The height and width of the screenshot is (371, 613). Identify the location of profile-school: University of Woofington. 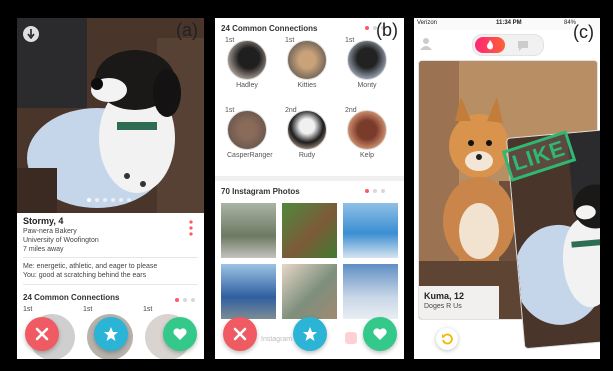
(61, 240).